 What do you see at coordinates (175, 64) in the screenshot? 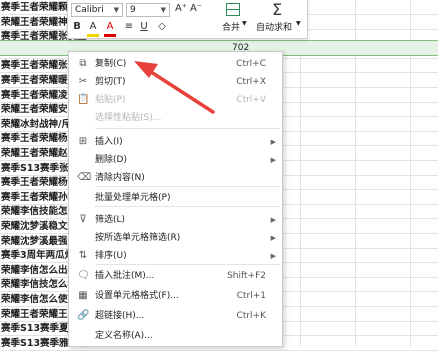
I see `menu-item-copy: ⧉ 复制(C) Ctrl+C` at bounding box center [175, 64].